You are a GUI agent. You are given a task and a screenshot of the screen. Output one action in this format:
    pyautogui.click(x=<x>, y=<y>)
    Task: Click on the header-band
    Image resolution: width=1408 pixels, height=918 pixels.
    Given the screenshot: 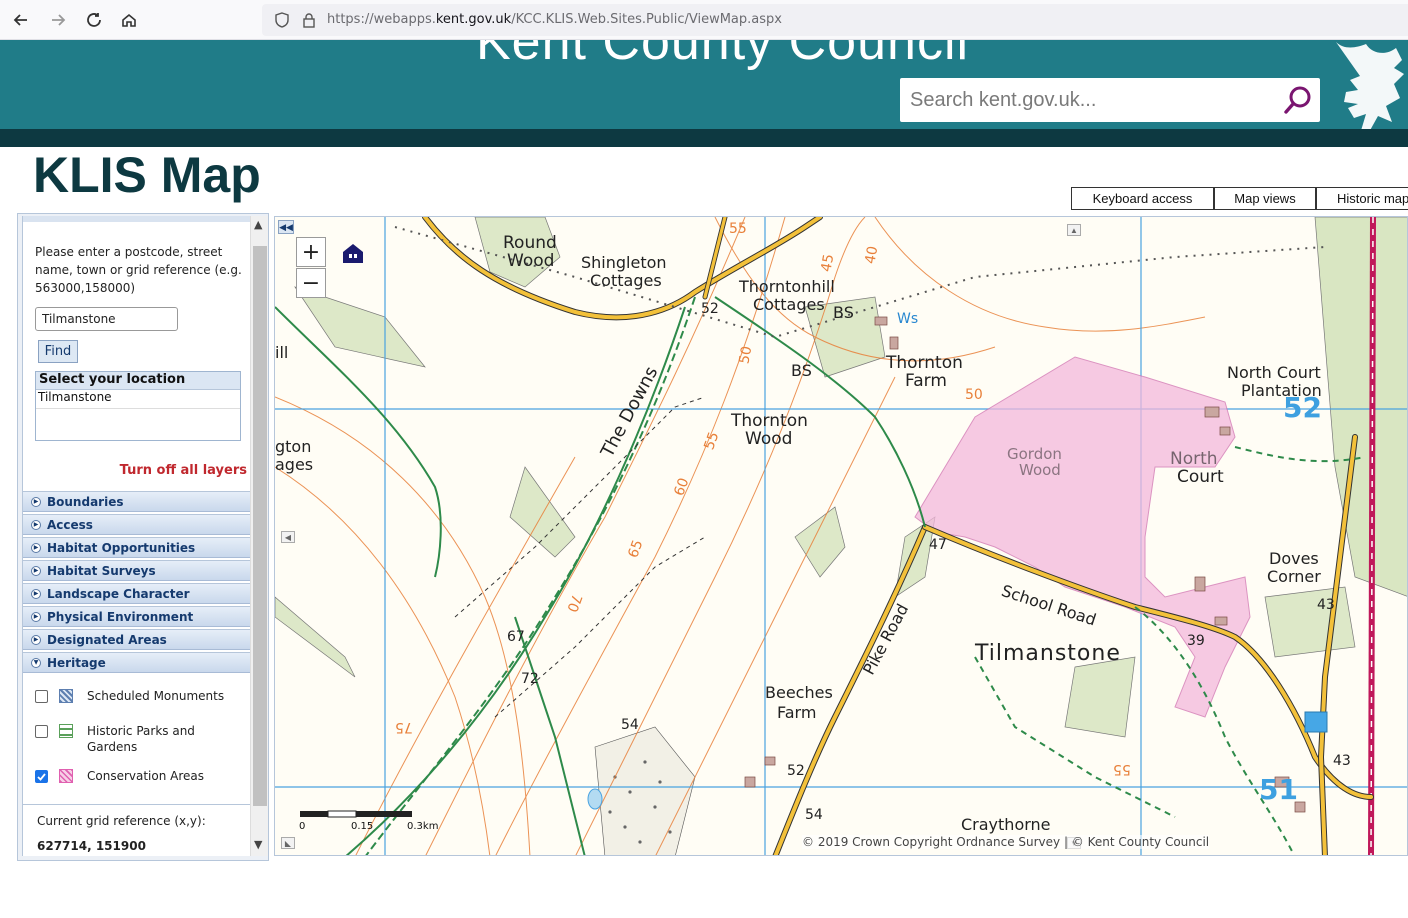 What is the action you would take?
    pyautogui.click(x=704, y=138)
    